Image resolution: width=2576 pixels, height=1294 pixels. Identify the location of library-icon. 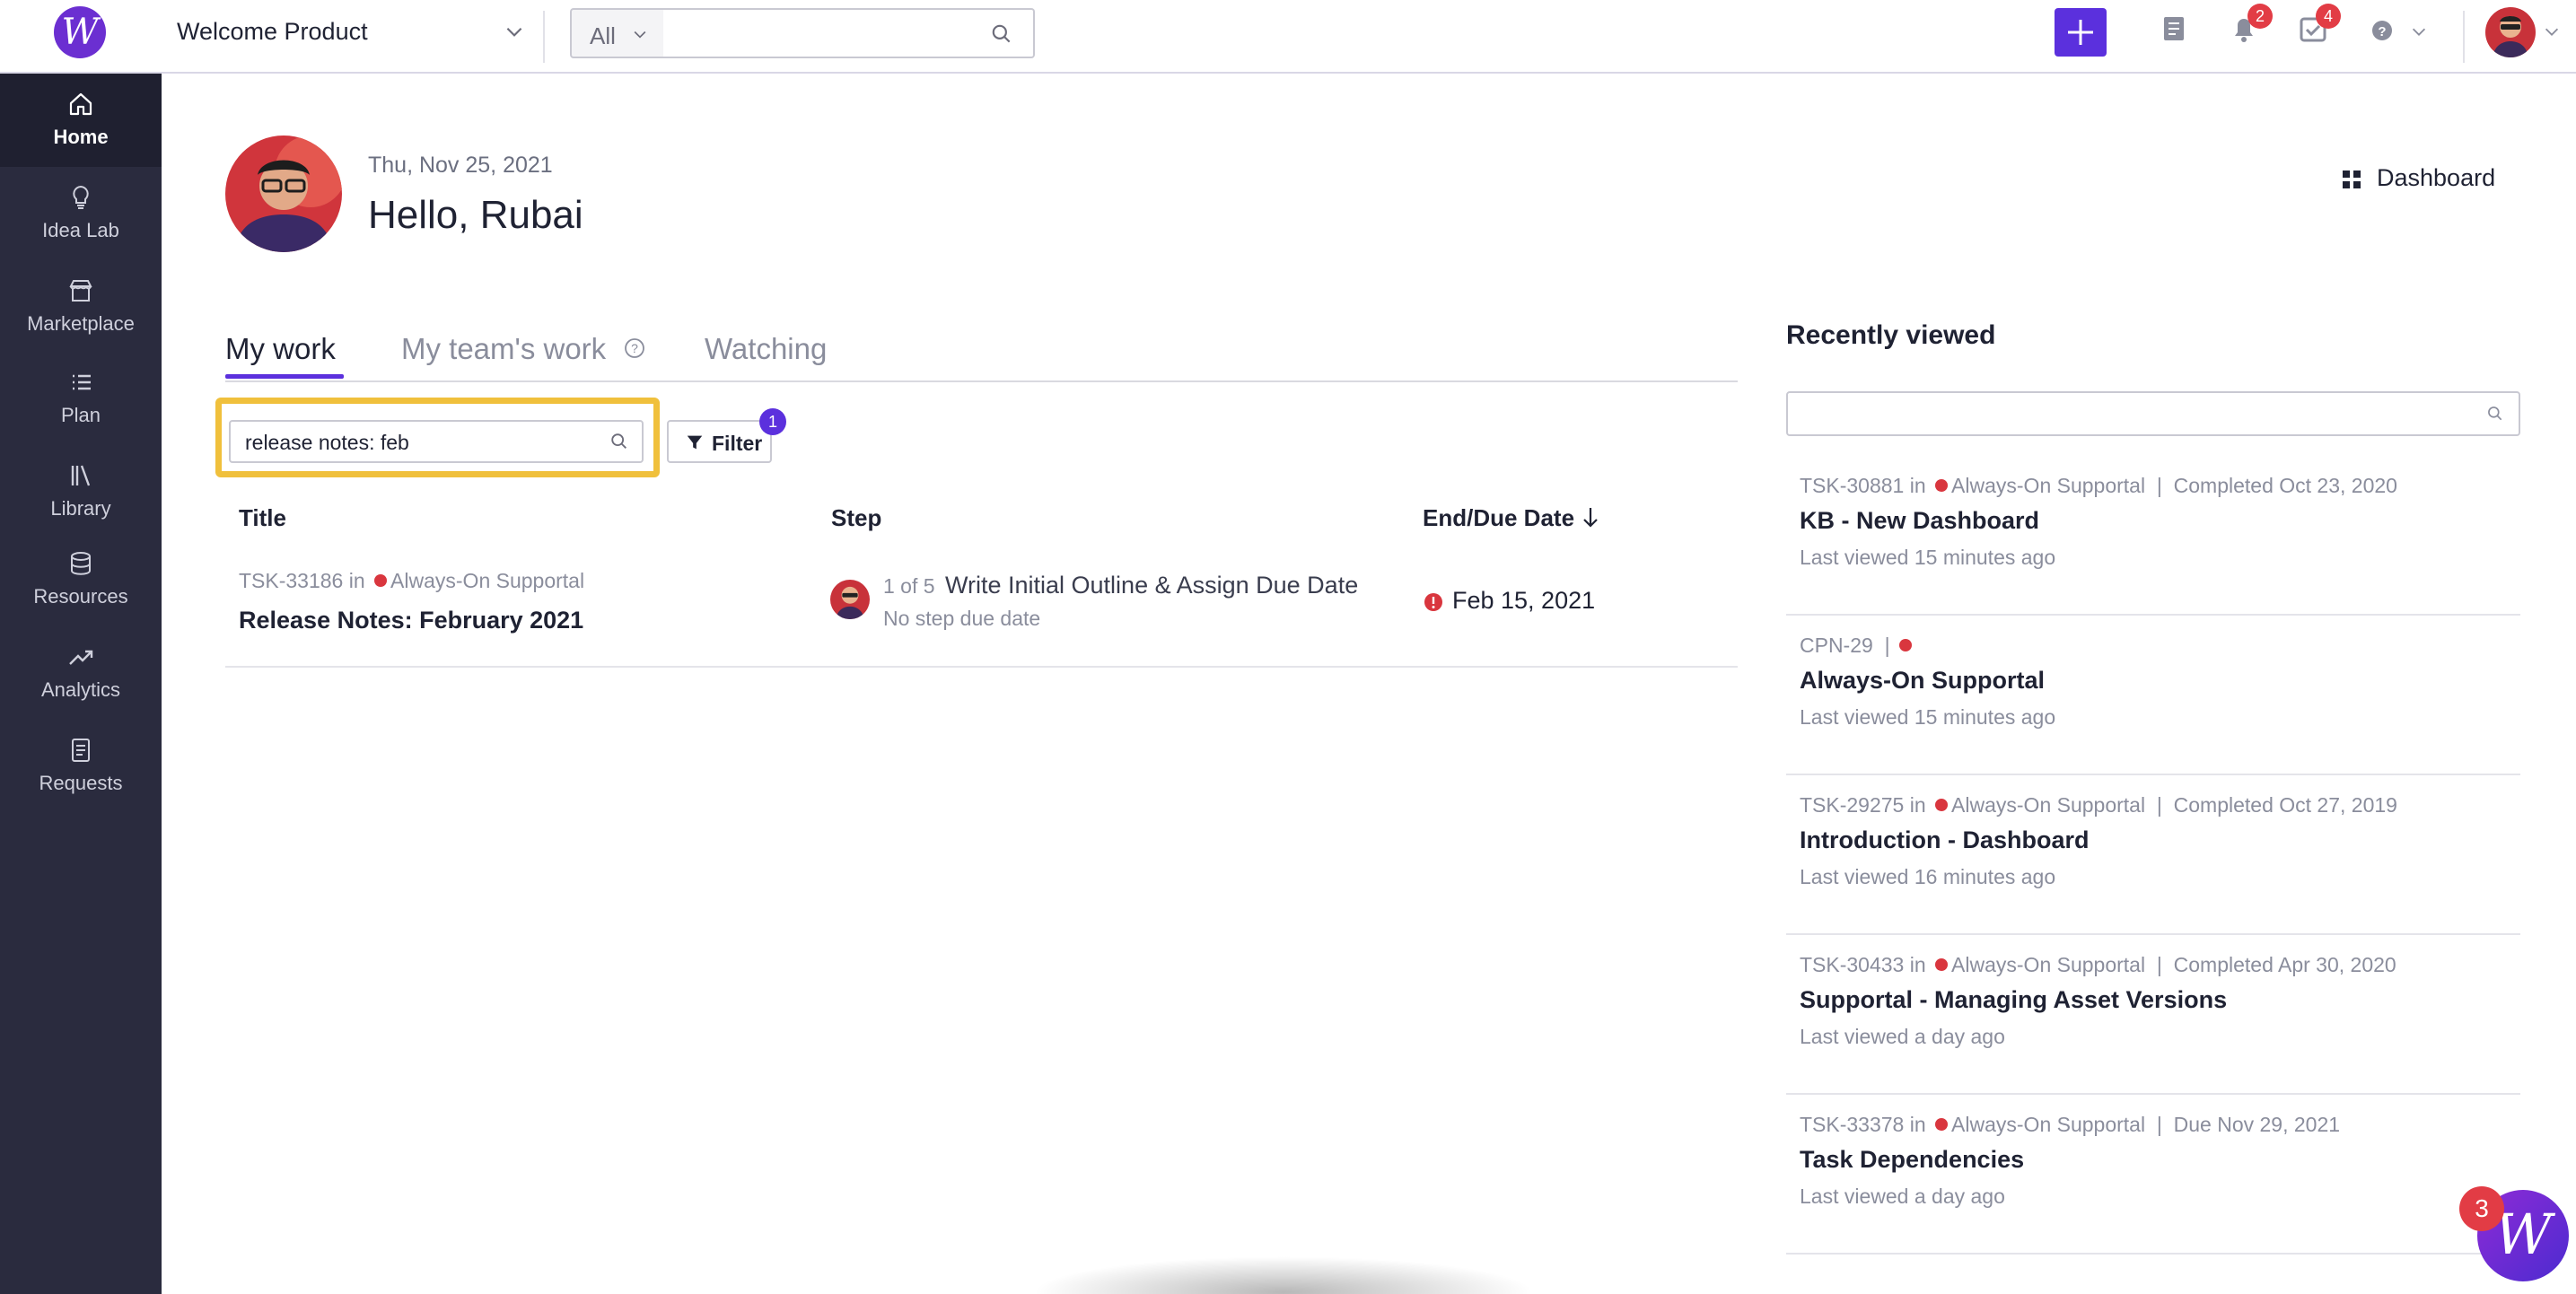
(81, 475).